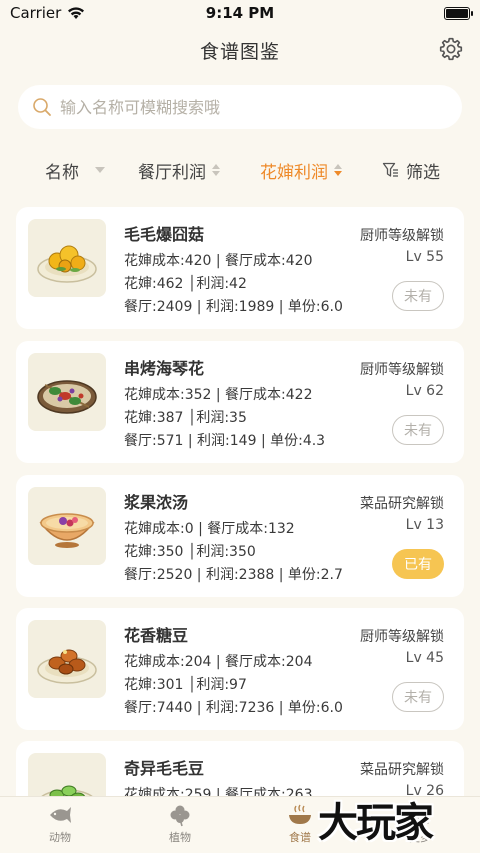  I want to click on sort-by-aunt-profit: 花婶利润, so click(301, 170).